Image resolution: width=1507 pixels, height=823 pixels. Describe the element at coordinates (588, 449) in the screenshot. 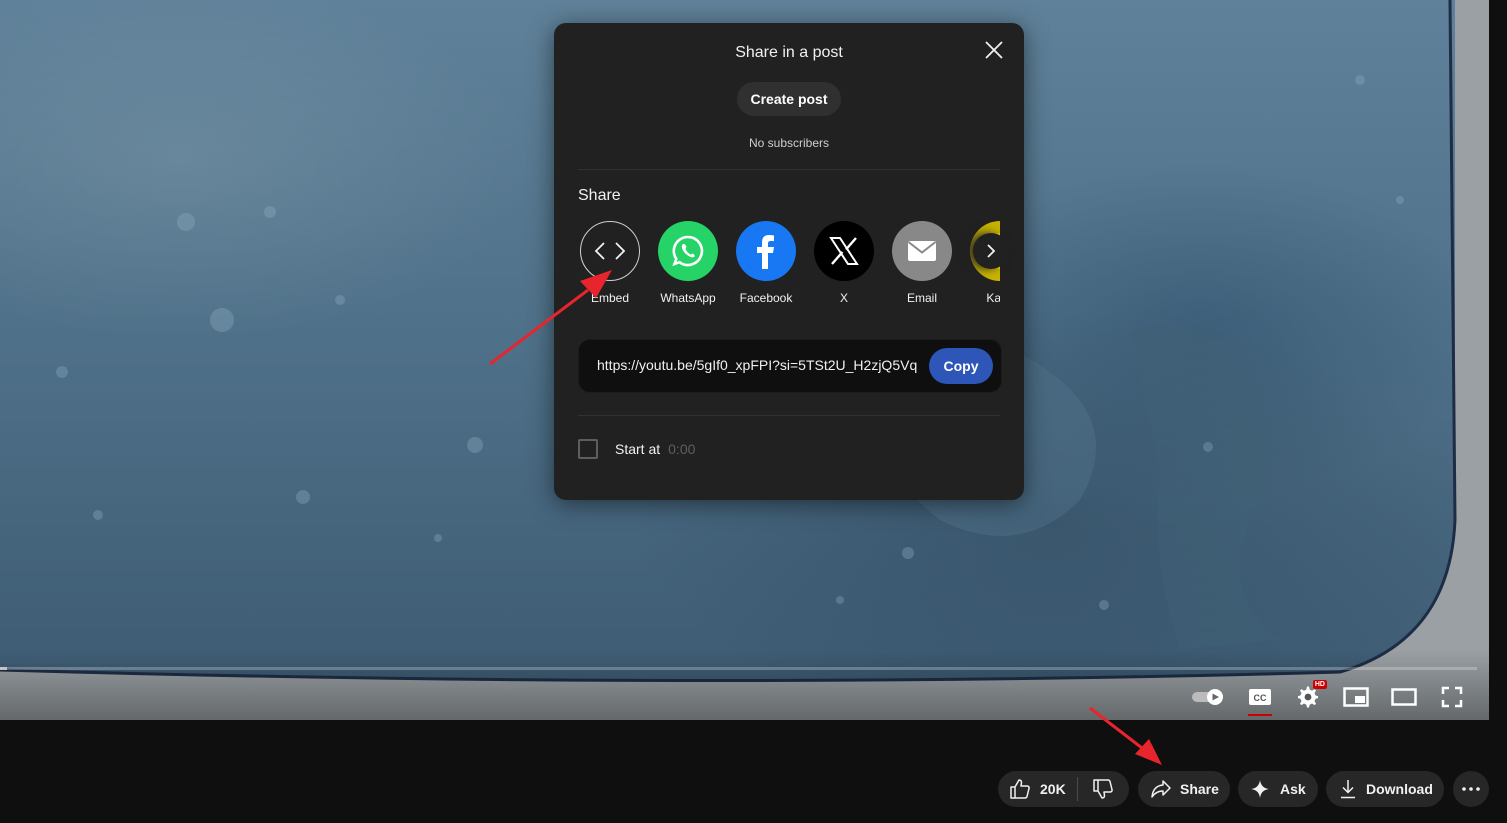

I see `start-at-checkbox` at that location.